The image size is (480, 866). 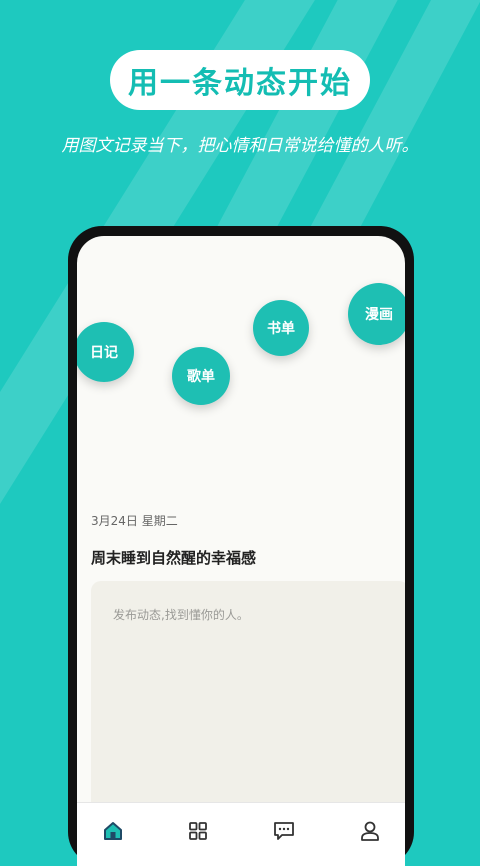 I want to click on post-date: 3月24日 星期二, so click(x=134, y=521).